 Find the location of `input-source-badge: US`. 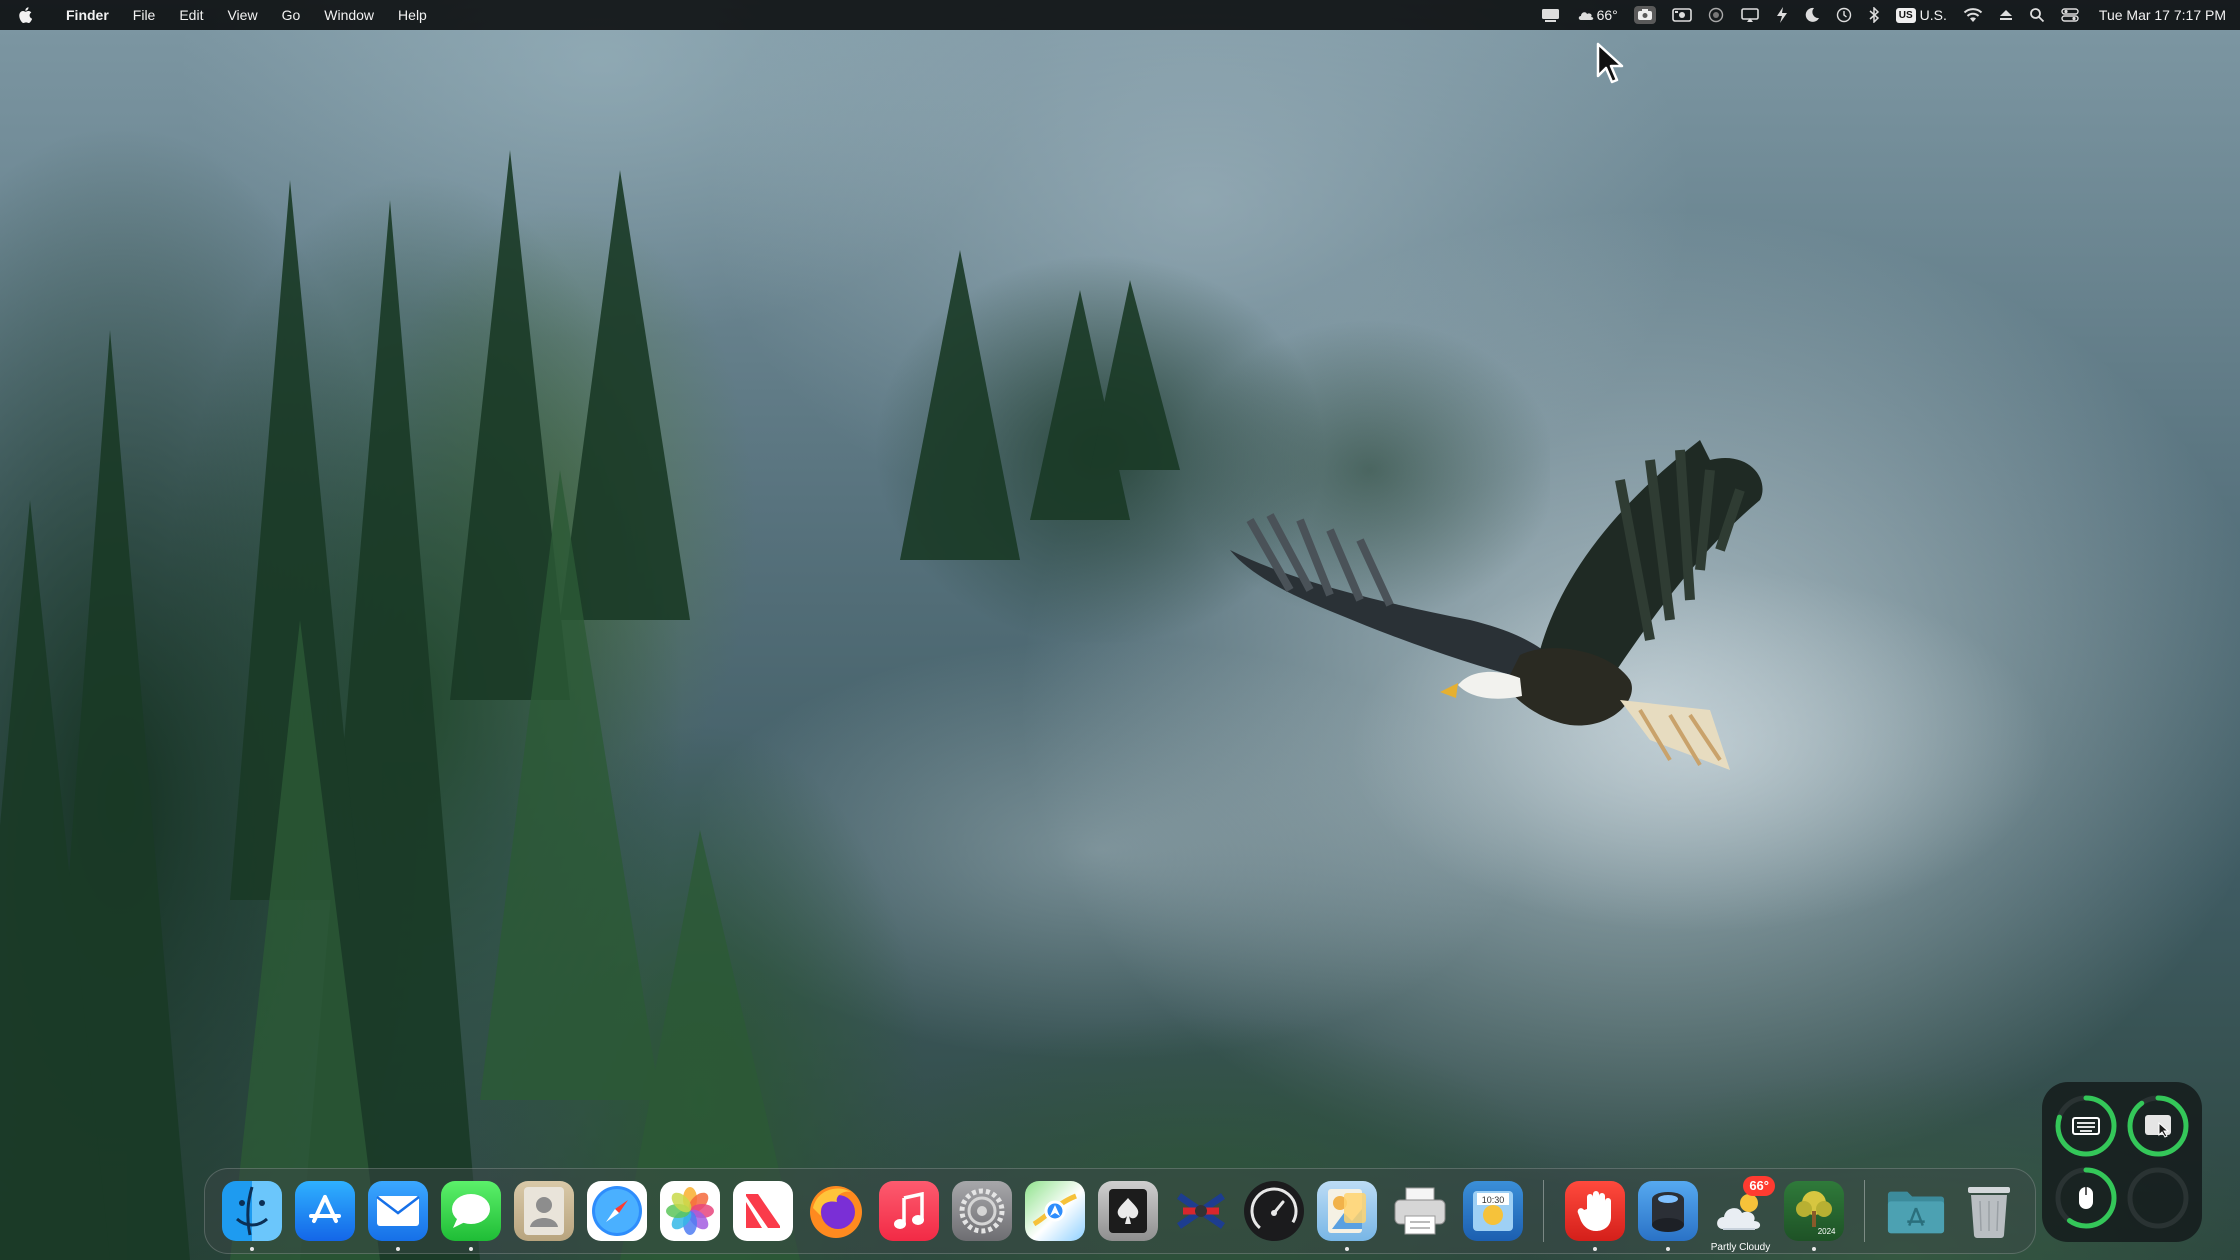

input-source-badge: US is located at coordinates (1905, 15).